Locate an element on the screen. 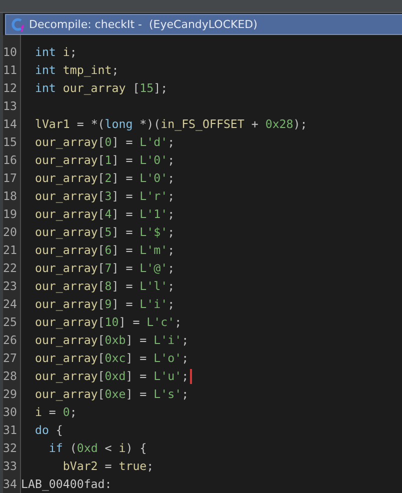 Image resolution: width=402 pixels, height=493 pixels. line-number: 16 is located at coordinates (10, 160).